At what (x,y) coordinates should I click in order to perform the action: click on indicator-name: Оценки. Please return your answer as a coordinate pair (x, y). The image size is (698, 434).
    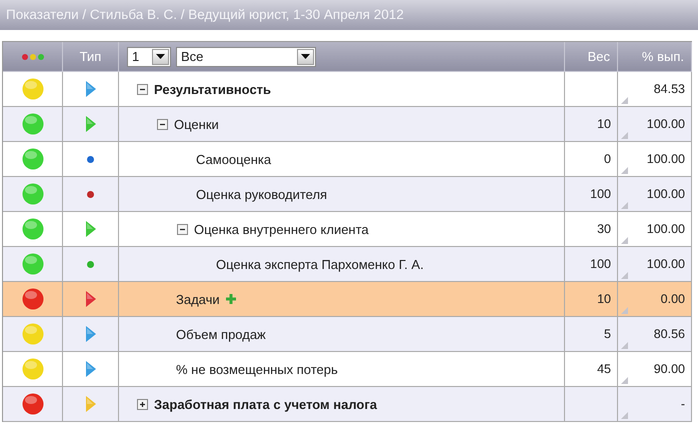
    Looking at the image, I should click on (196, 124).